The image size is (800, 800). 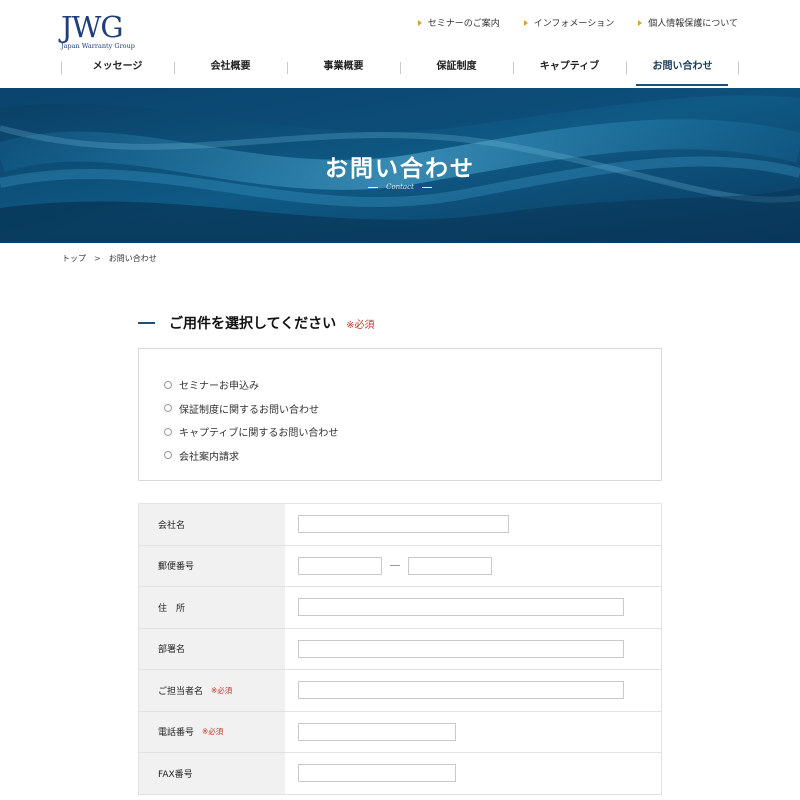 What do you see at coordinates (377, 773) in the screenshot?
I see `fax-input` at bounding box center [377, 773].